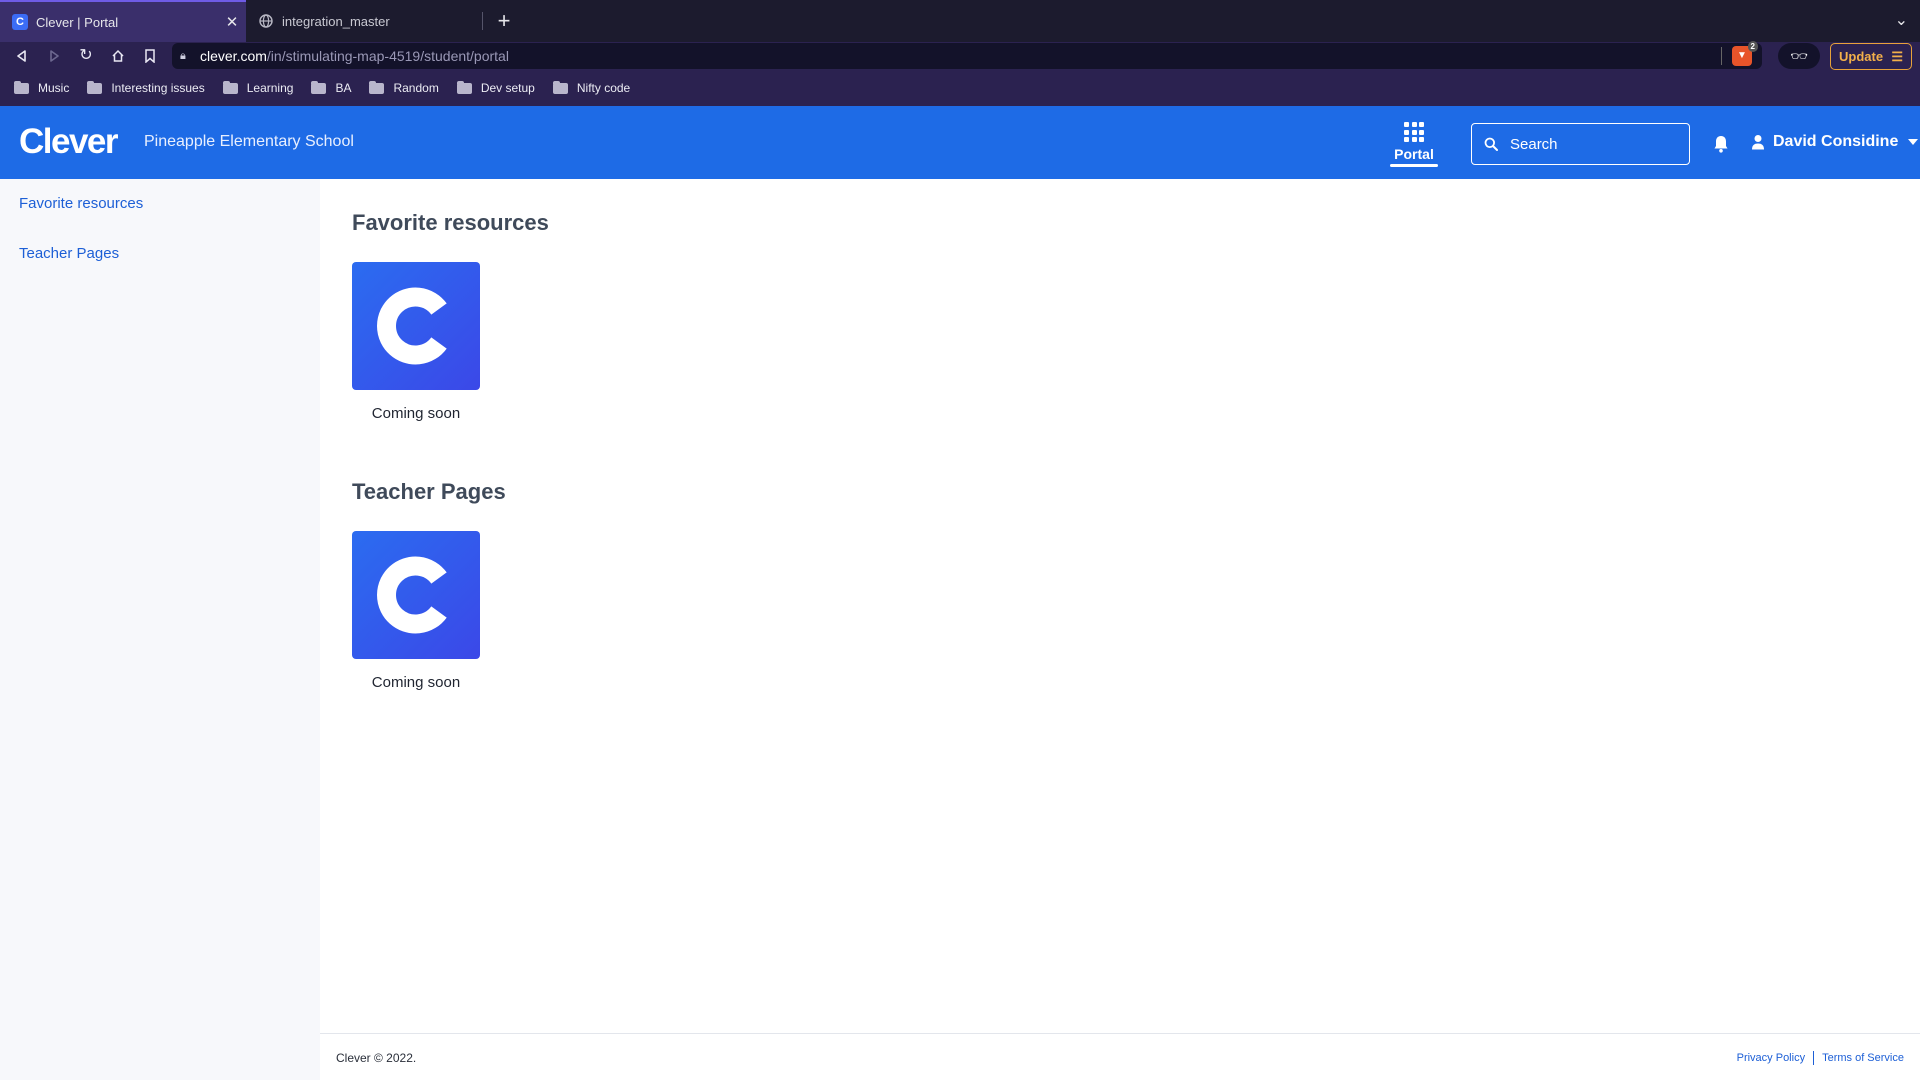  I want to click on bookmark-interesting-issues: Interesting issues, so click(146, 87).